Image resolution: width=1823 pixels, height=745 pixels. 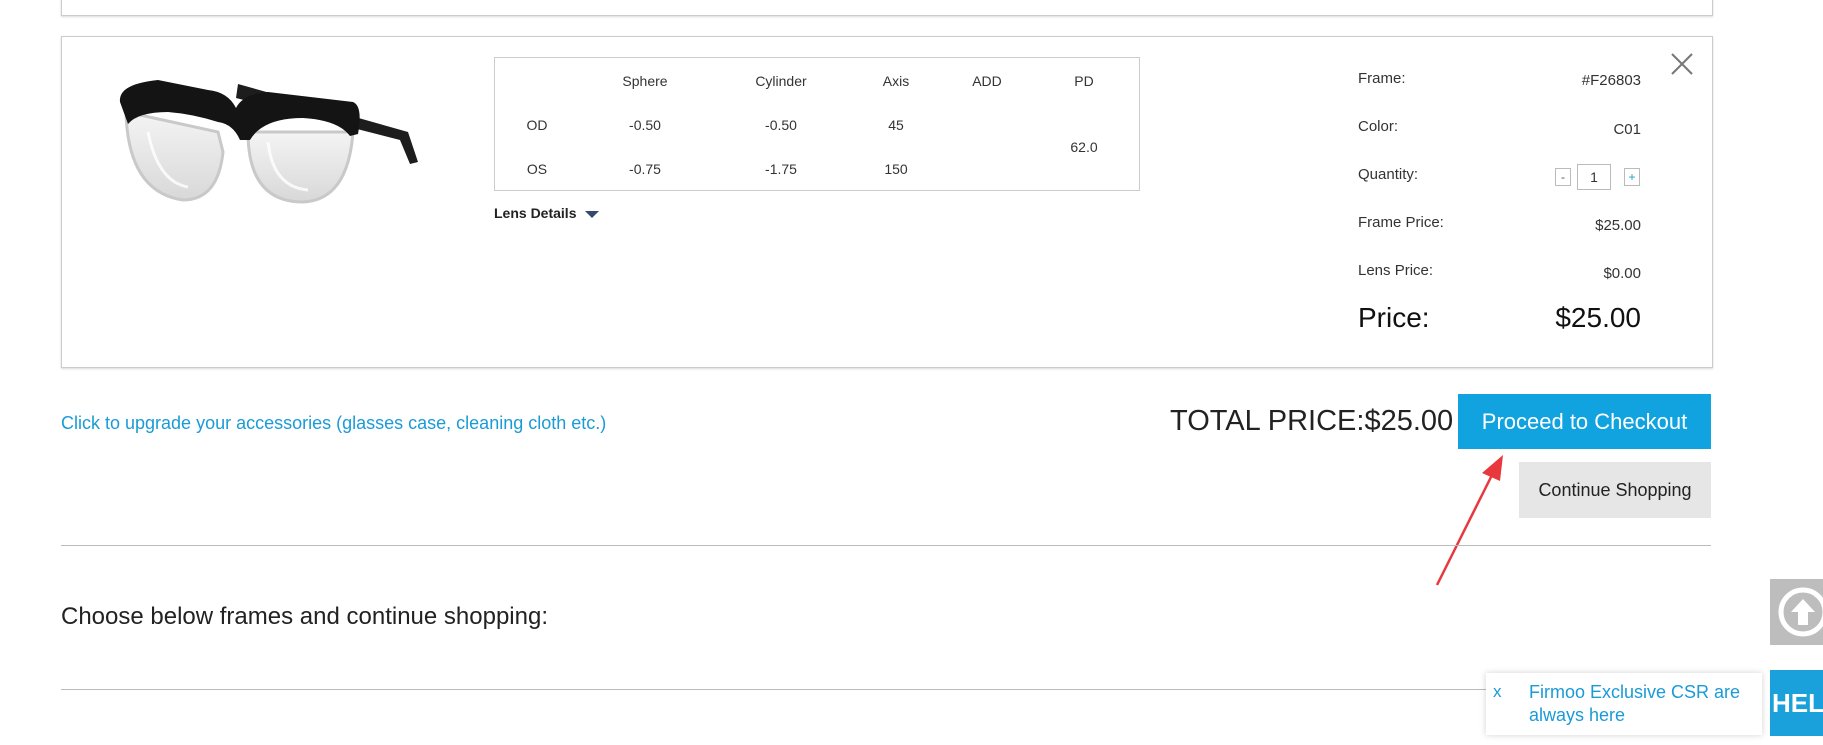 What do you see at coordinates (273, 137) in the screenshot?
I see `product-image` at bounding box center [273, 137].